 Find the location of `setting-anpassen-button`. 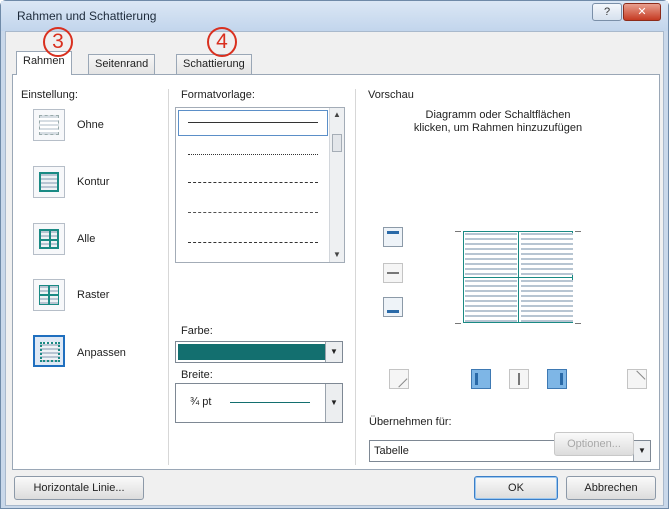

setting-anpassen-button is located at coordinates (49, 351).